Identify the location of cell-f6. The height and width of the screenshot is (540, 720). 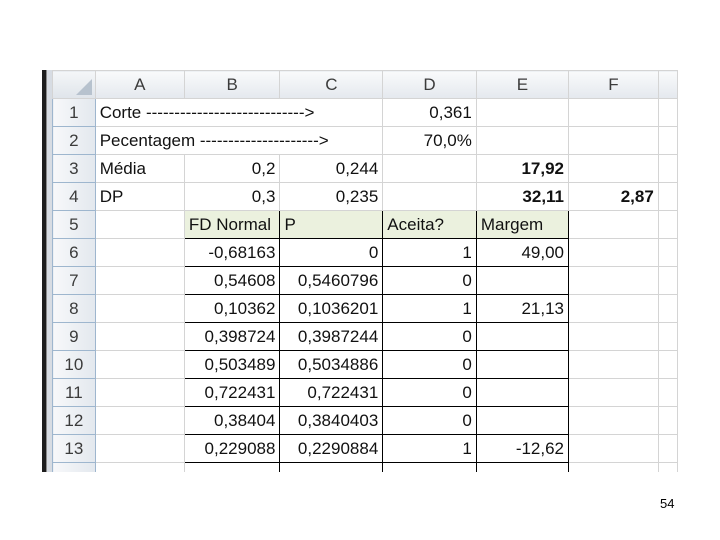
(613, 252).